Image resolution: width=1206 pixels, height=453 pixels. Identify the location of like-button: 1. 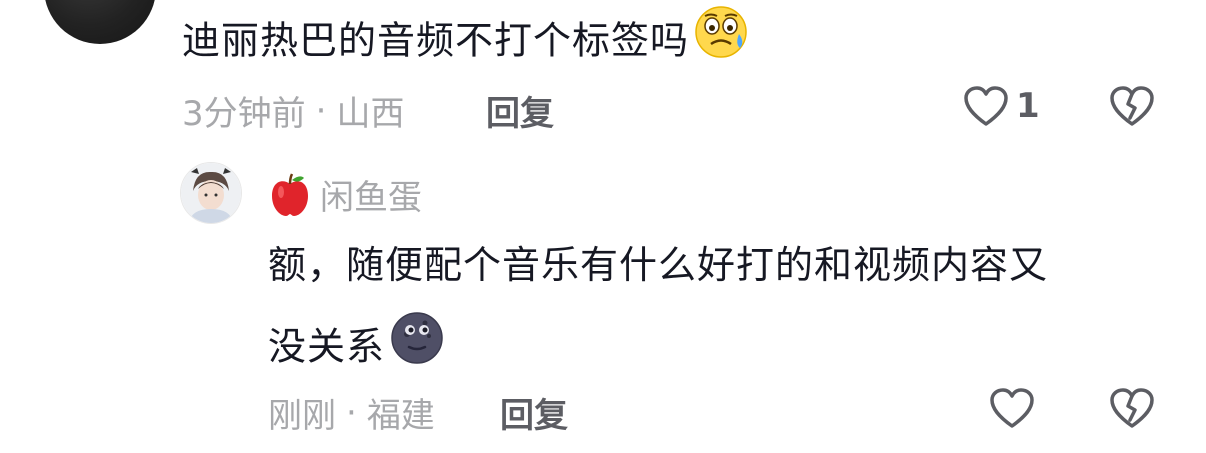
(1001, 106).